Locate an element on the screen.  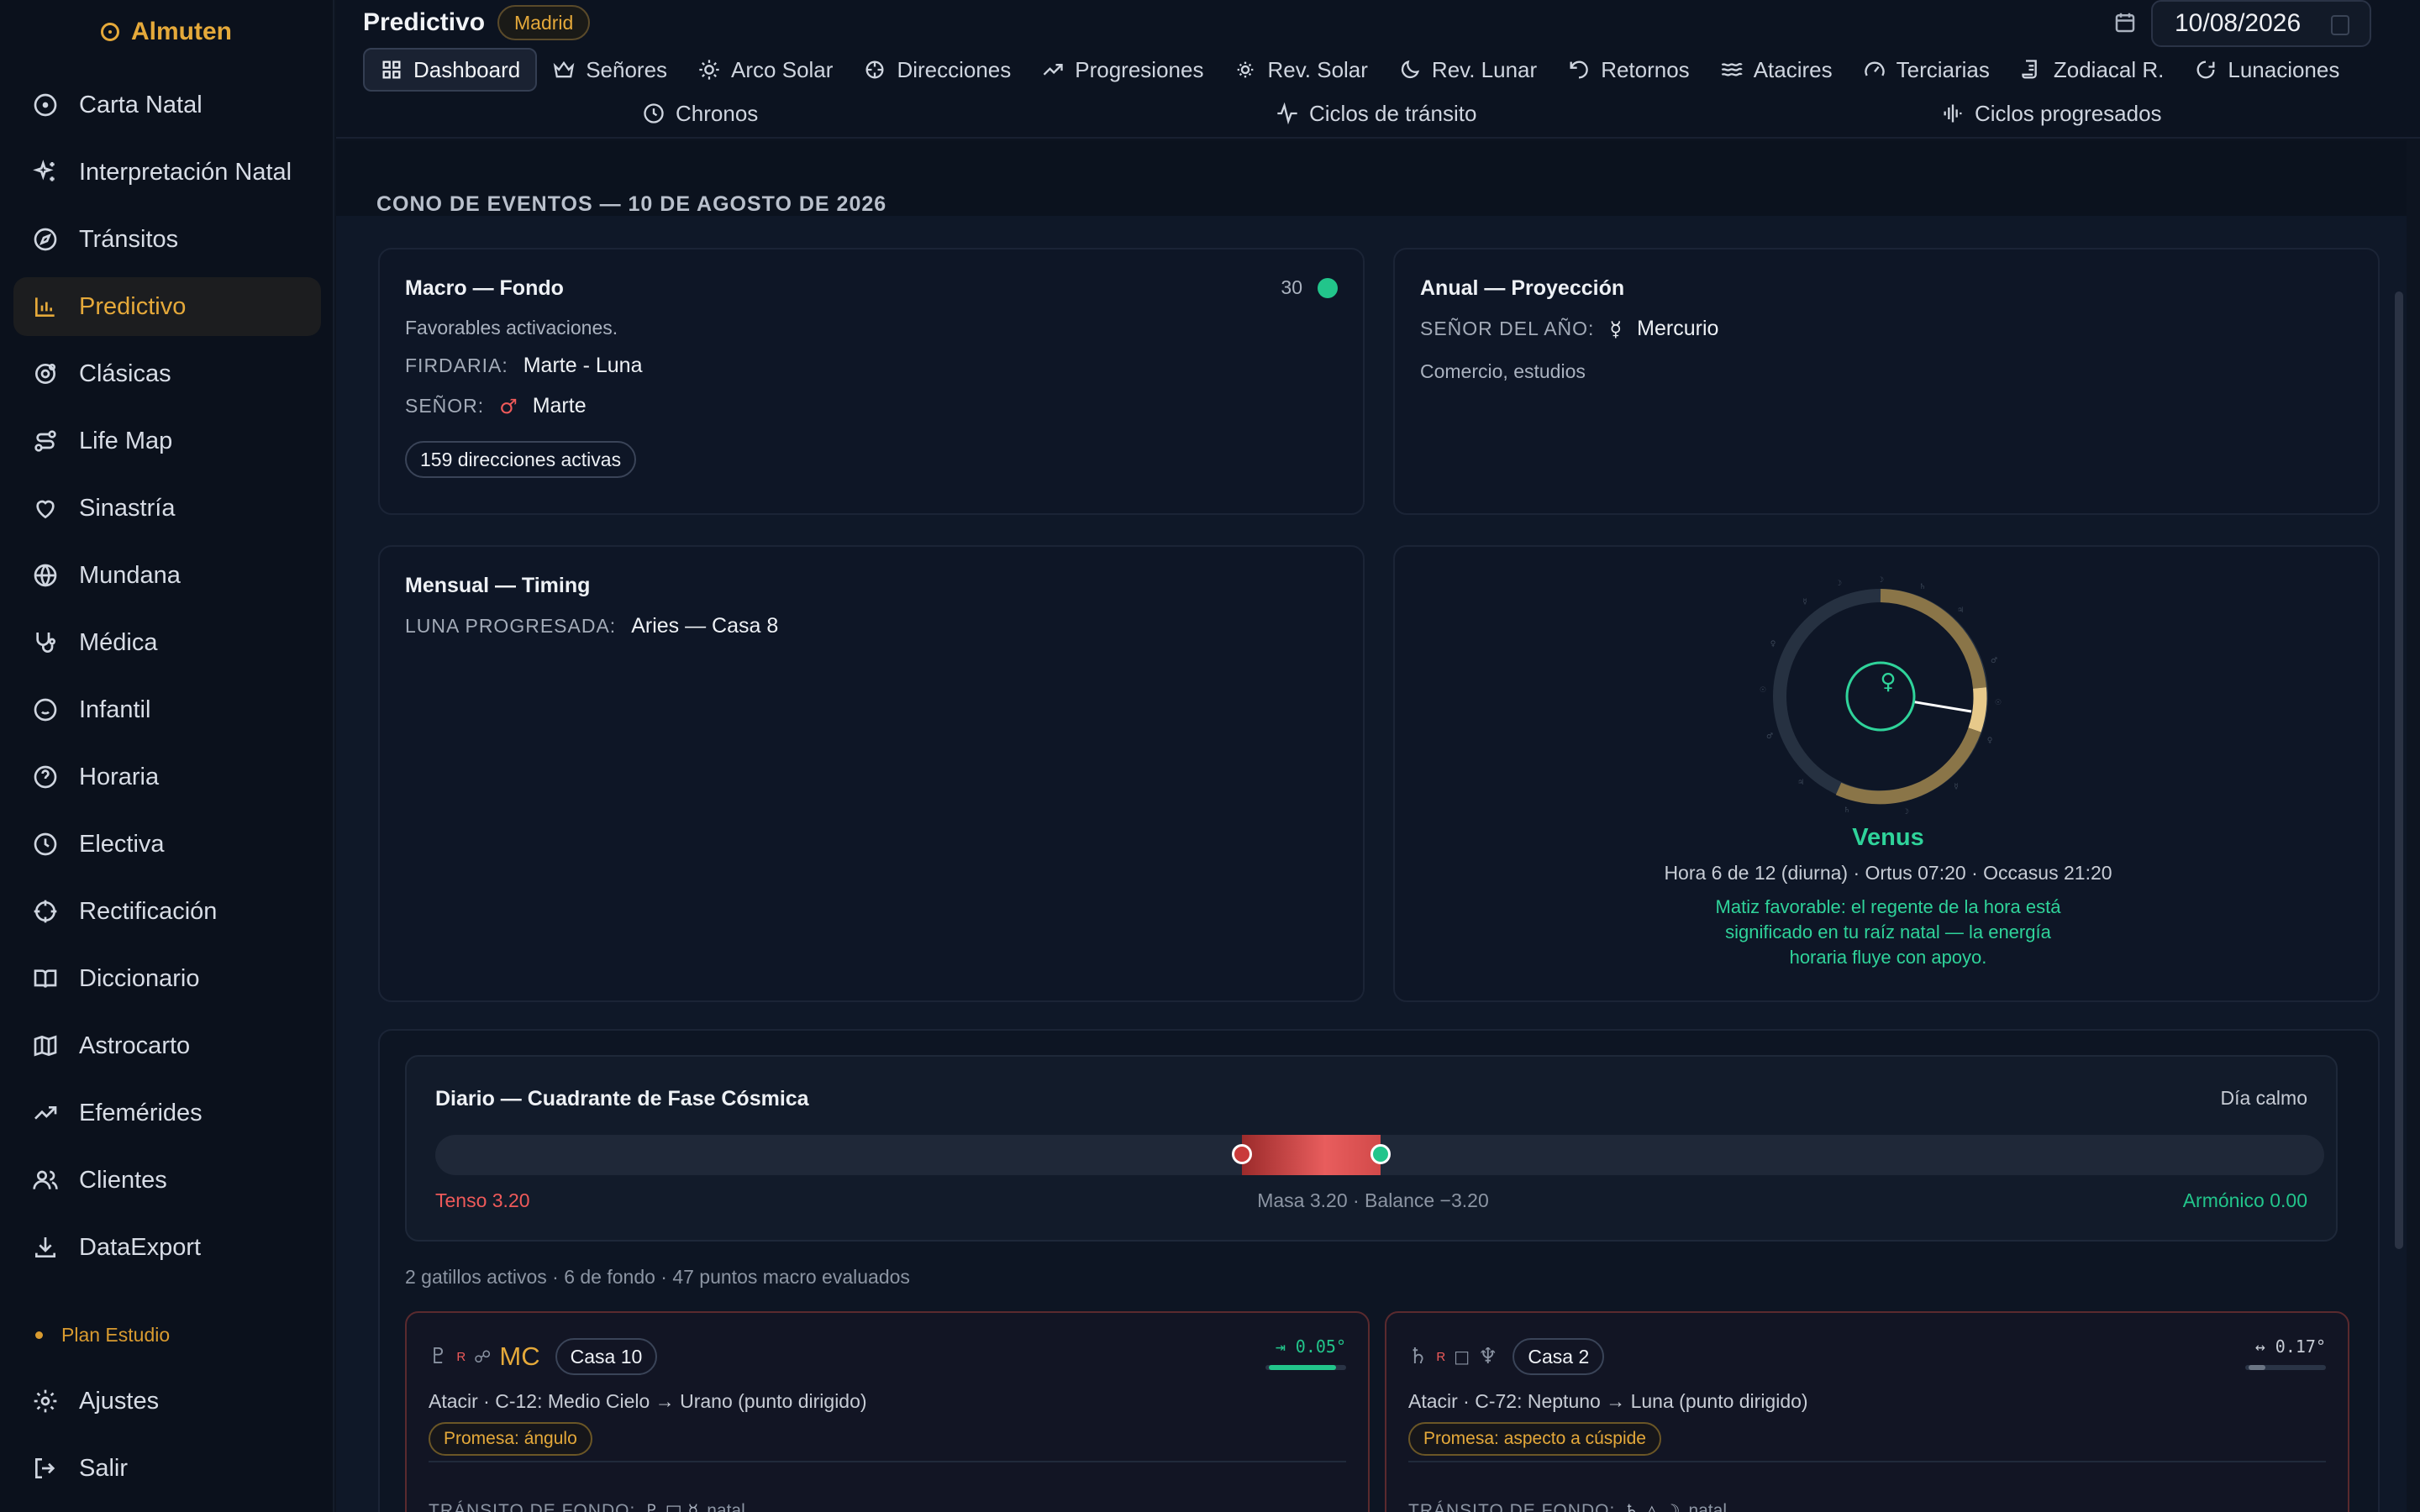
sidebar-item-salir: Salir is located at coordinates (167, 1468).